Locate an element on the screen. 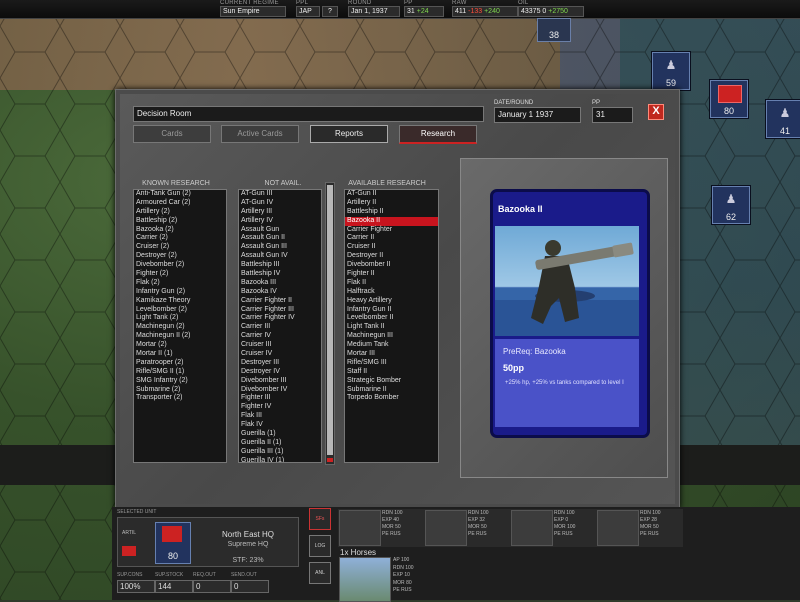 The width and height of the screenshot is (800, 602). available-research-item: Carrier Fighter is located at coordinates (391, 230).